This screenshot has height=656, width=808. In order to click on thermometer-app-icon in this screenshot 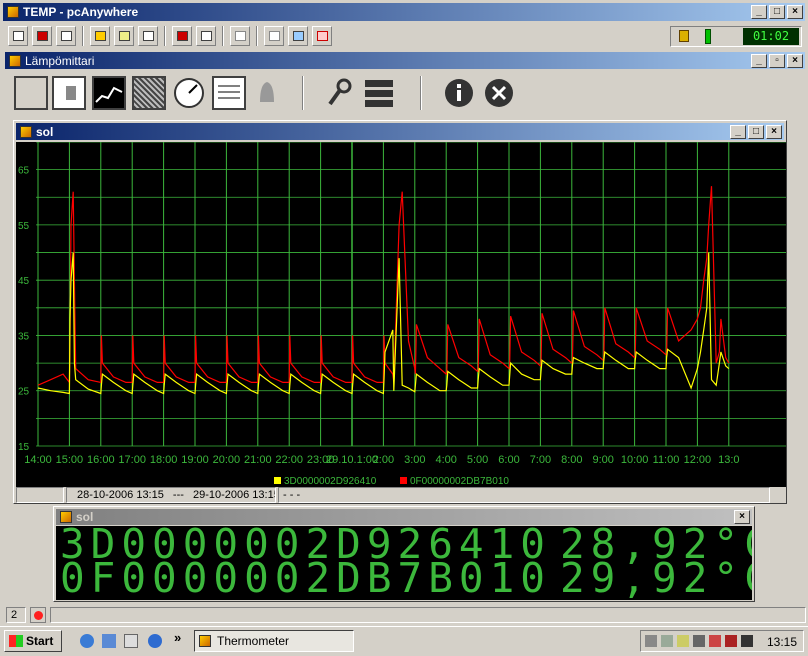, I will do `click(205, 641)`.